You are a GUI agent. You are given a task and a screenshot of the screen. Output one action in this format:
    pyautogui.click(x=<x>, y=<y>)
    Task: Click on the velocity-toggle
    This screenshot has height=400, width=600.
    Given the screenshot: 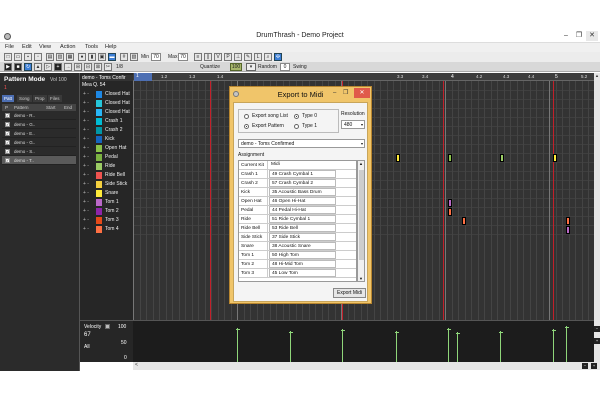 What is the action you would take?
    pyautogui.click(x=107, y=326)
    